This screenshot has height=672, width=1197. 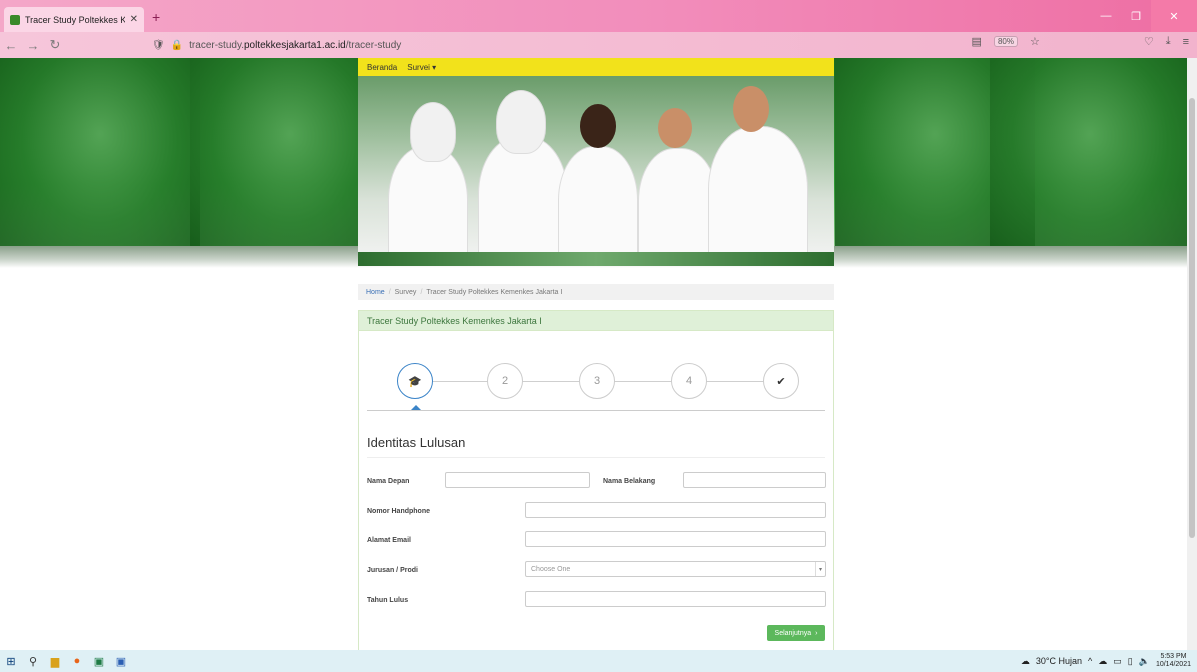 I want to click on forward-icon: →, so click(x=33, y=45).